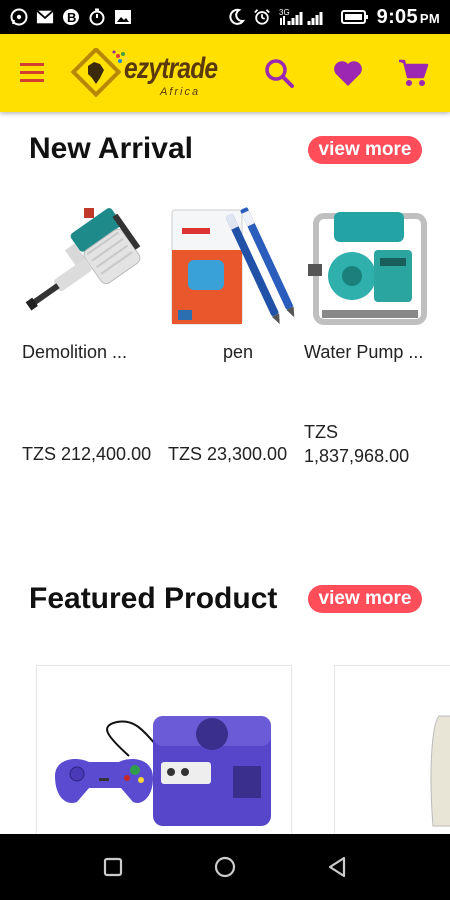 The height and width of the screenshot is (900, 450). What do you see at coordinates (111, 148) in the screenshot?
I see `new-arrival-title: New Arrival` at bounding box center [111, 148].